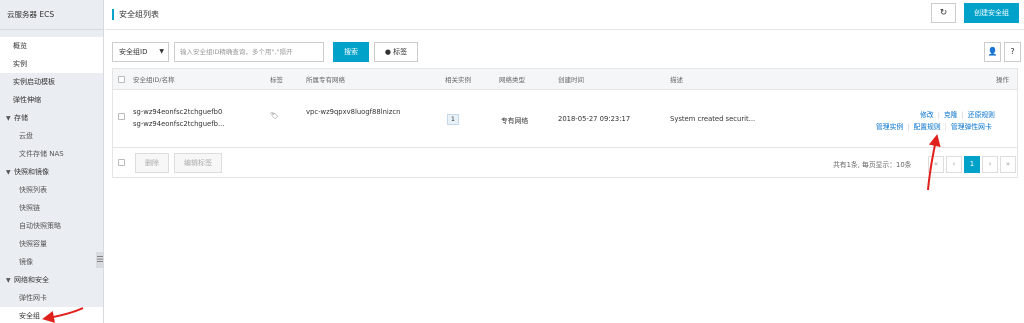  What do you see at coordinates (51, 118) in the screenshot?
I see `sidebar-group-4: ▼ 存储` at bounding box center [51, 118].